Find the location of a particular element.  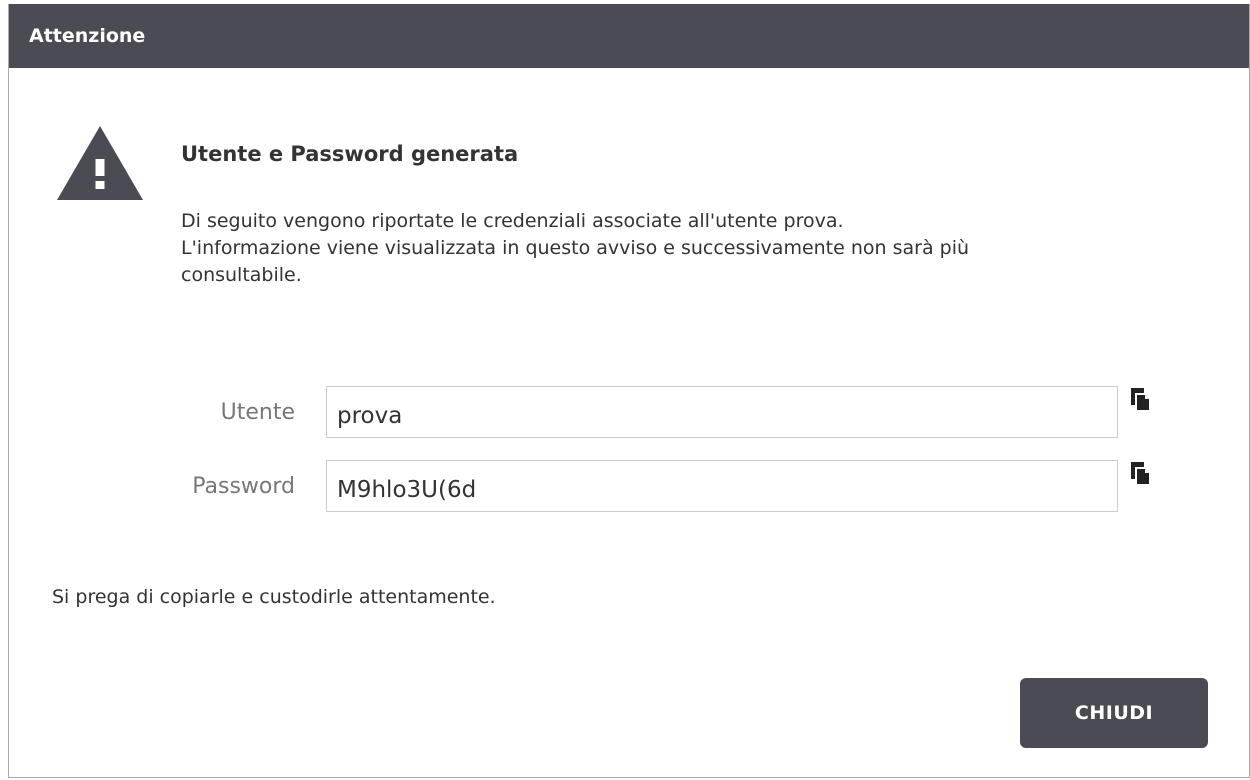

password-field-row: Password is located at coordinates (629, 487).